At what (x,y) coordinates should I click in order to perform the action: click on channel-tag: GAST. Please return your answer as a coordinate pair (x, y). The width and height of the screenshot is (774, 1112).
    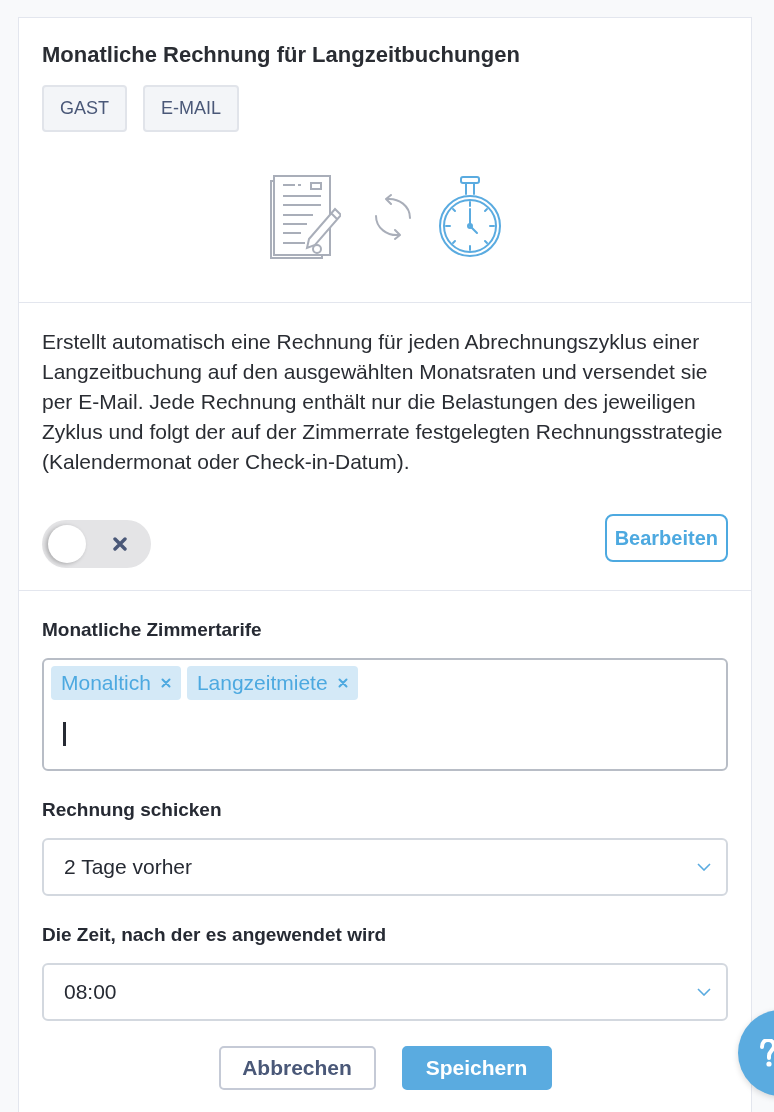
    Looking at the image, I should click on (84, 108).